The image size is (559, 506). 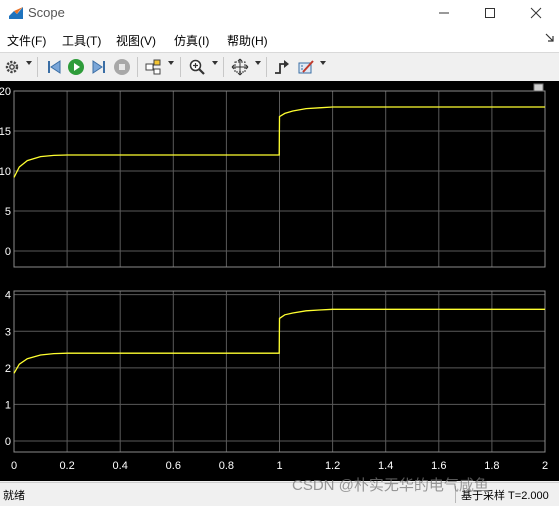 I want to click on maximize-button, so click(x=490, y=13).